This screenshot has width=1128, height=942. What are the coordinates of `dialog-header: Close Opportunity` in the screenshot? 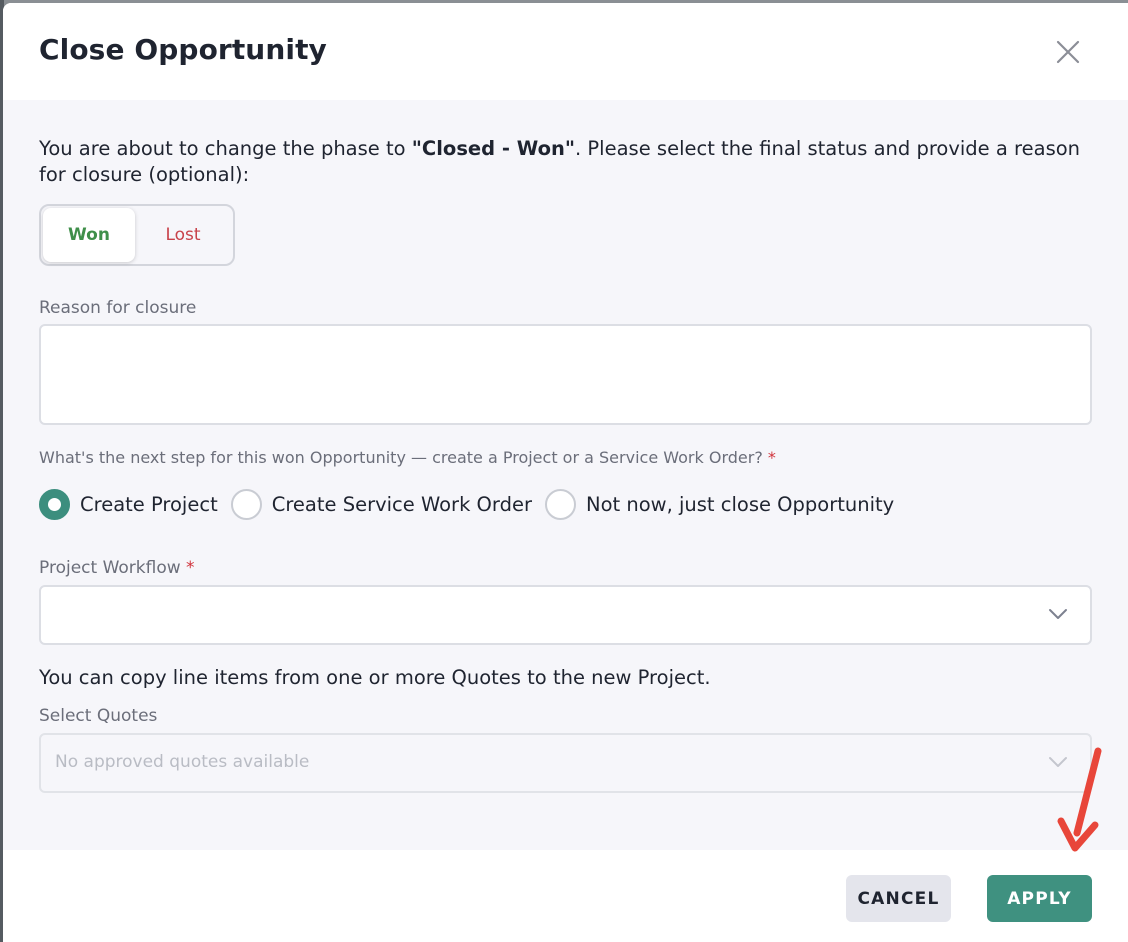 It's located at (565, 51).